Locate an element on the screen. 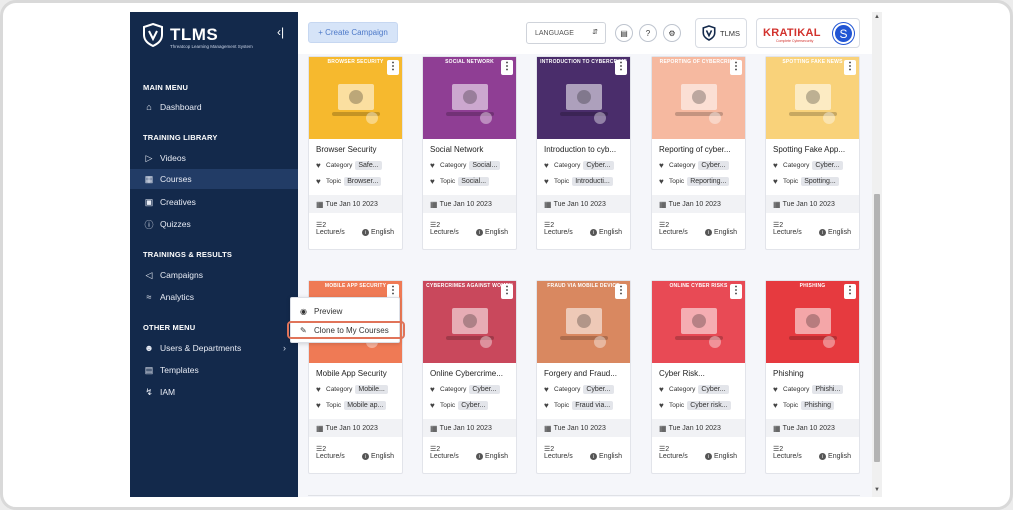 Image resolution: width=1013 pixels, height=510 pixels. clone-menu-item: ✎ Clone to My Courses is located at coordinates (346, 330).